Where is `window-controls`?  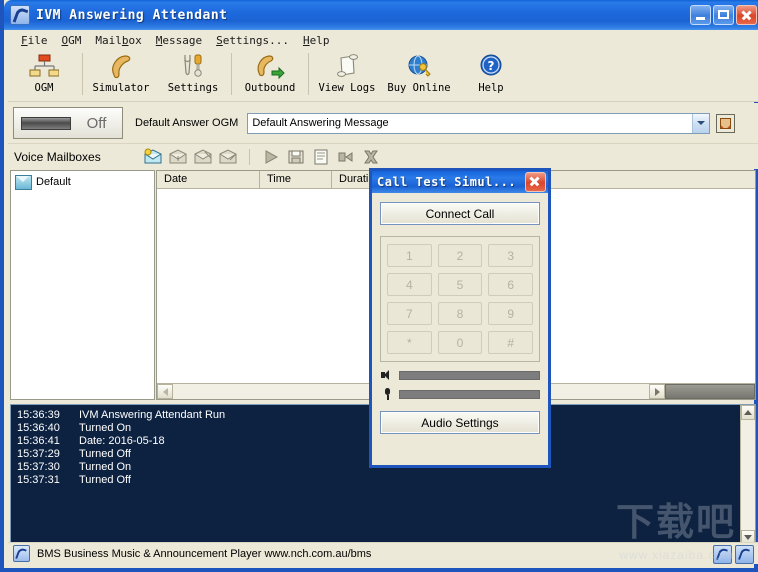 window-controls is located at coordinates (723, 15).